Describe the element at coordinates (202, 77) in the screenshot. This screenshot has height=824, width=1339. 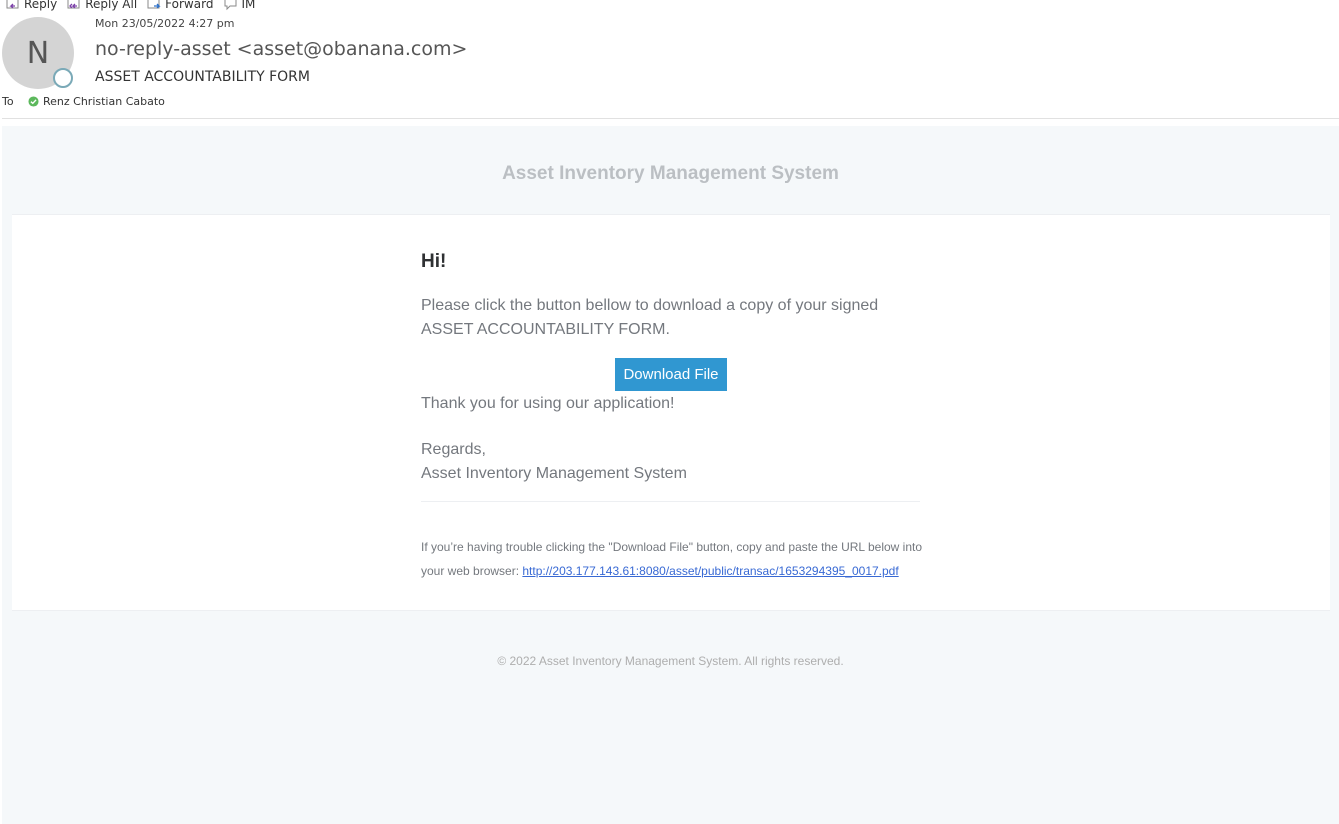
I see `message-subject: ASSET ACCOUNTABILITY FORM` at that location.